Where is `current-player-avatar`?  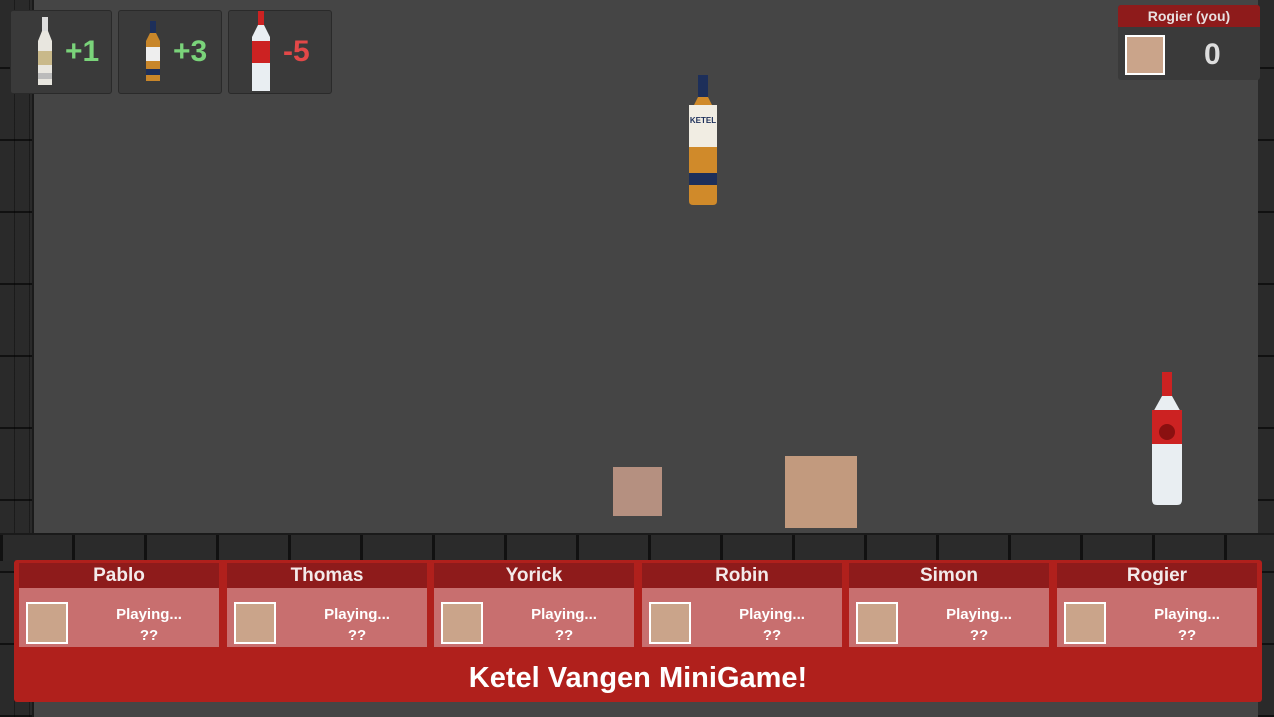
current-player-avatar is located at coordinates (1145, 55).